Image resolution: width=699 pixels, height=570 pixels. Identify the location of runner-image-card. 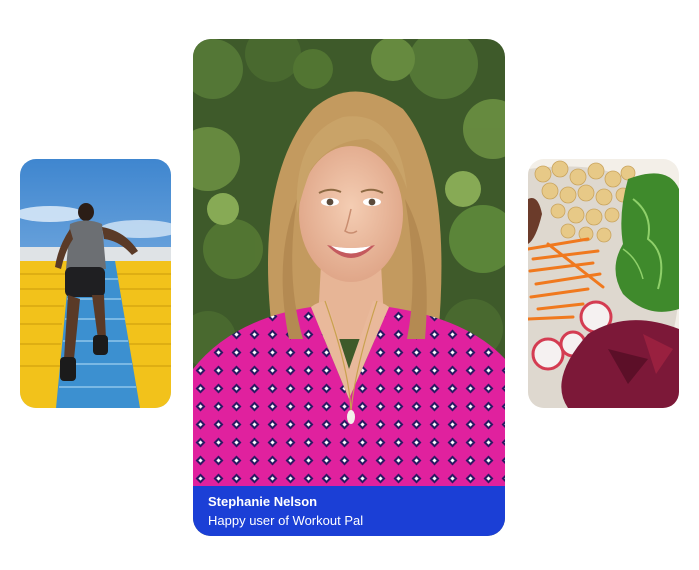
(95, 283).